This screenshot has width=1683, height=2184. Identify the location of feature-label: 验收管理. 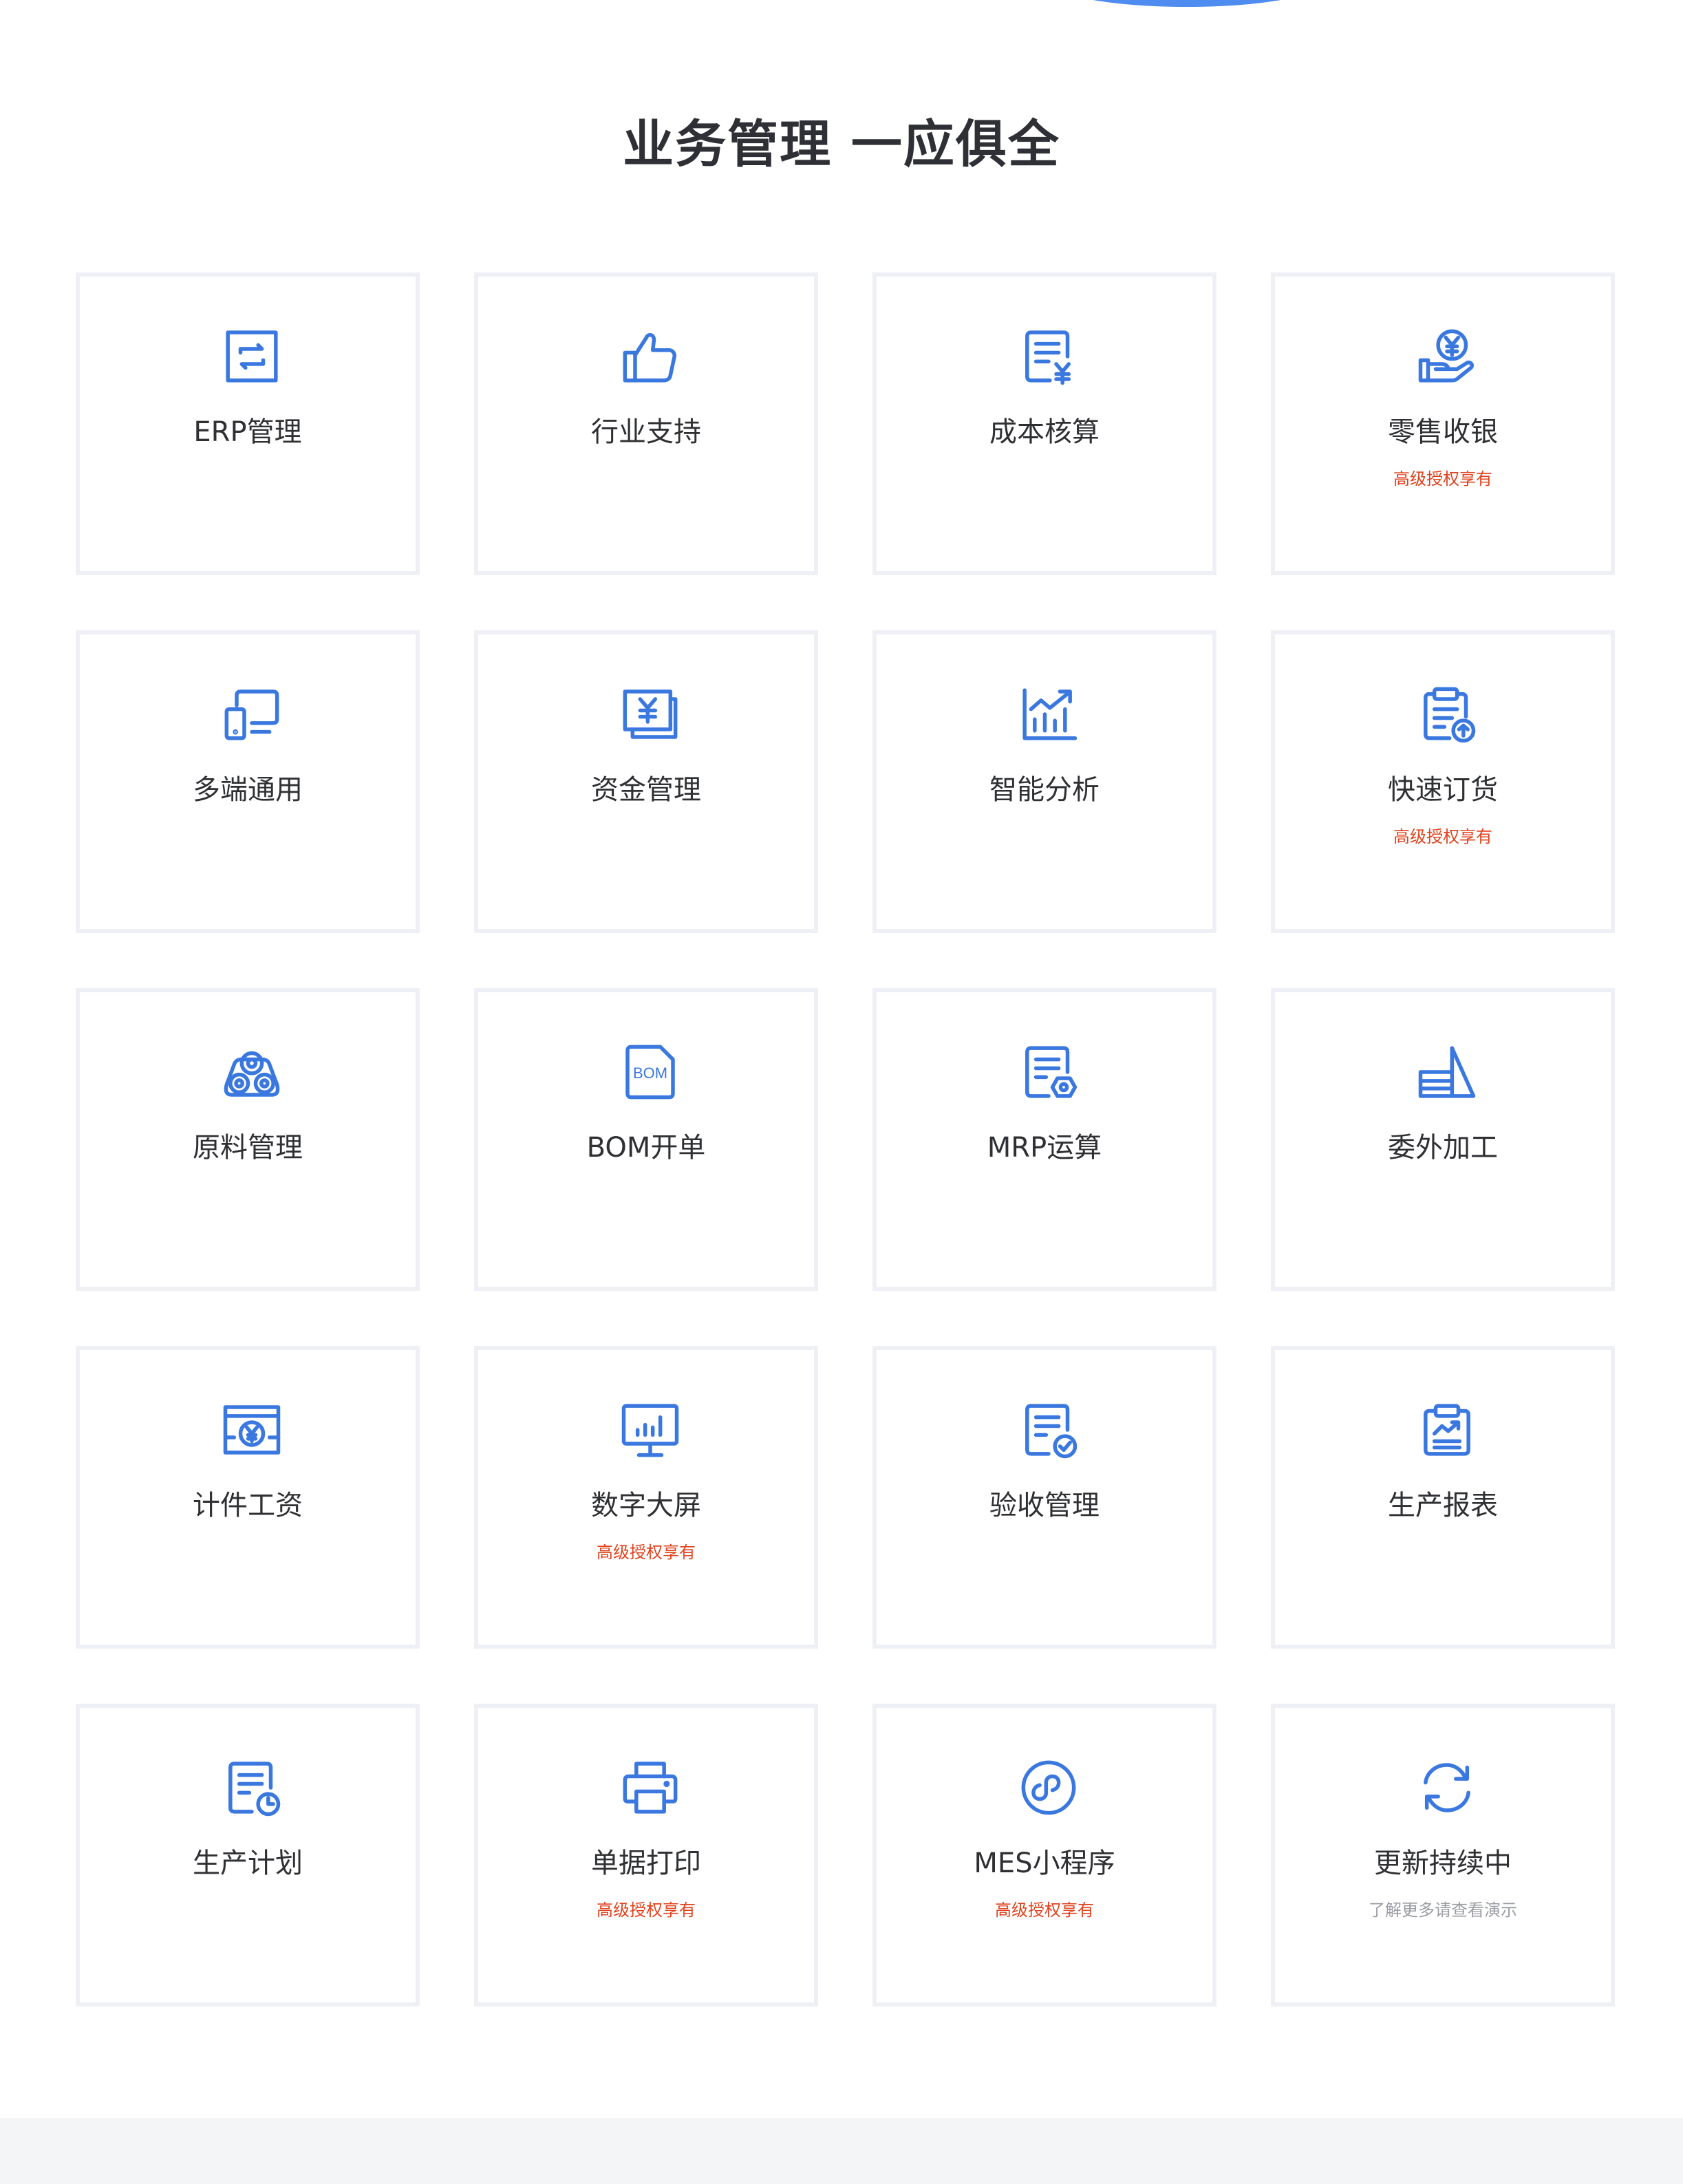
(1044, 1505).